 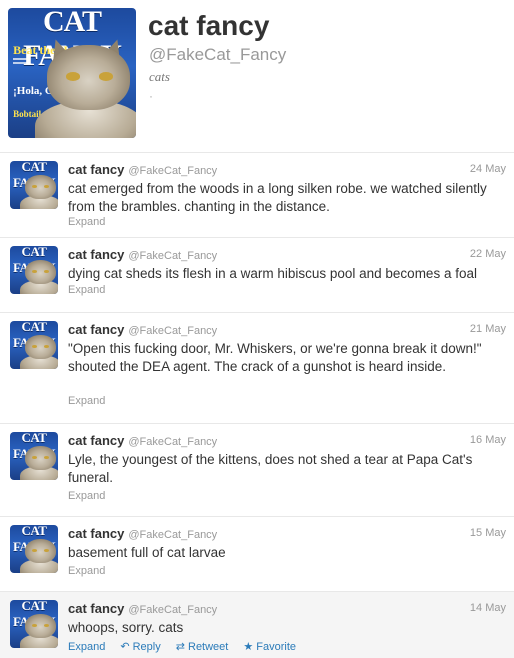 I want to click on tweet-date: 14 May, so click(x=488, y=608).